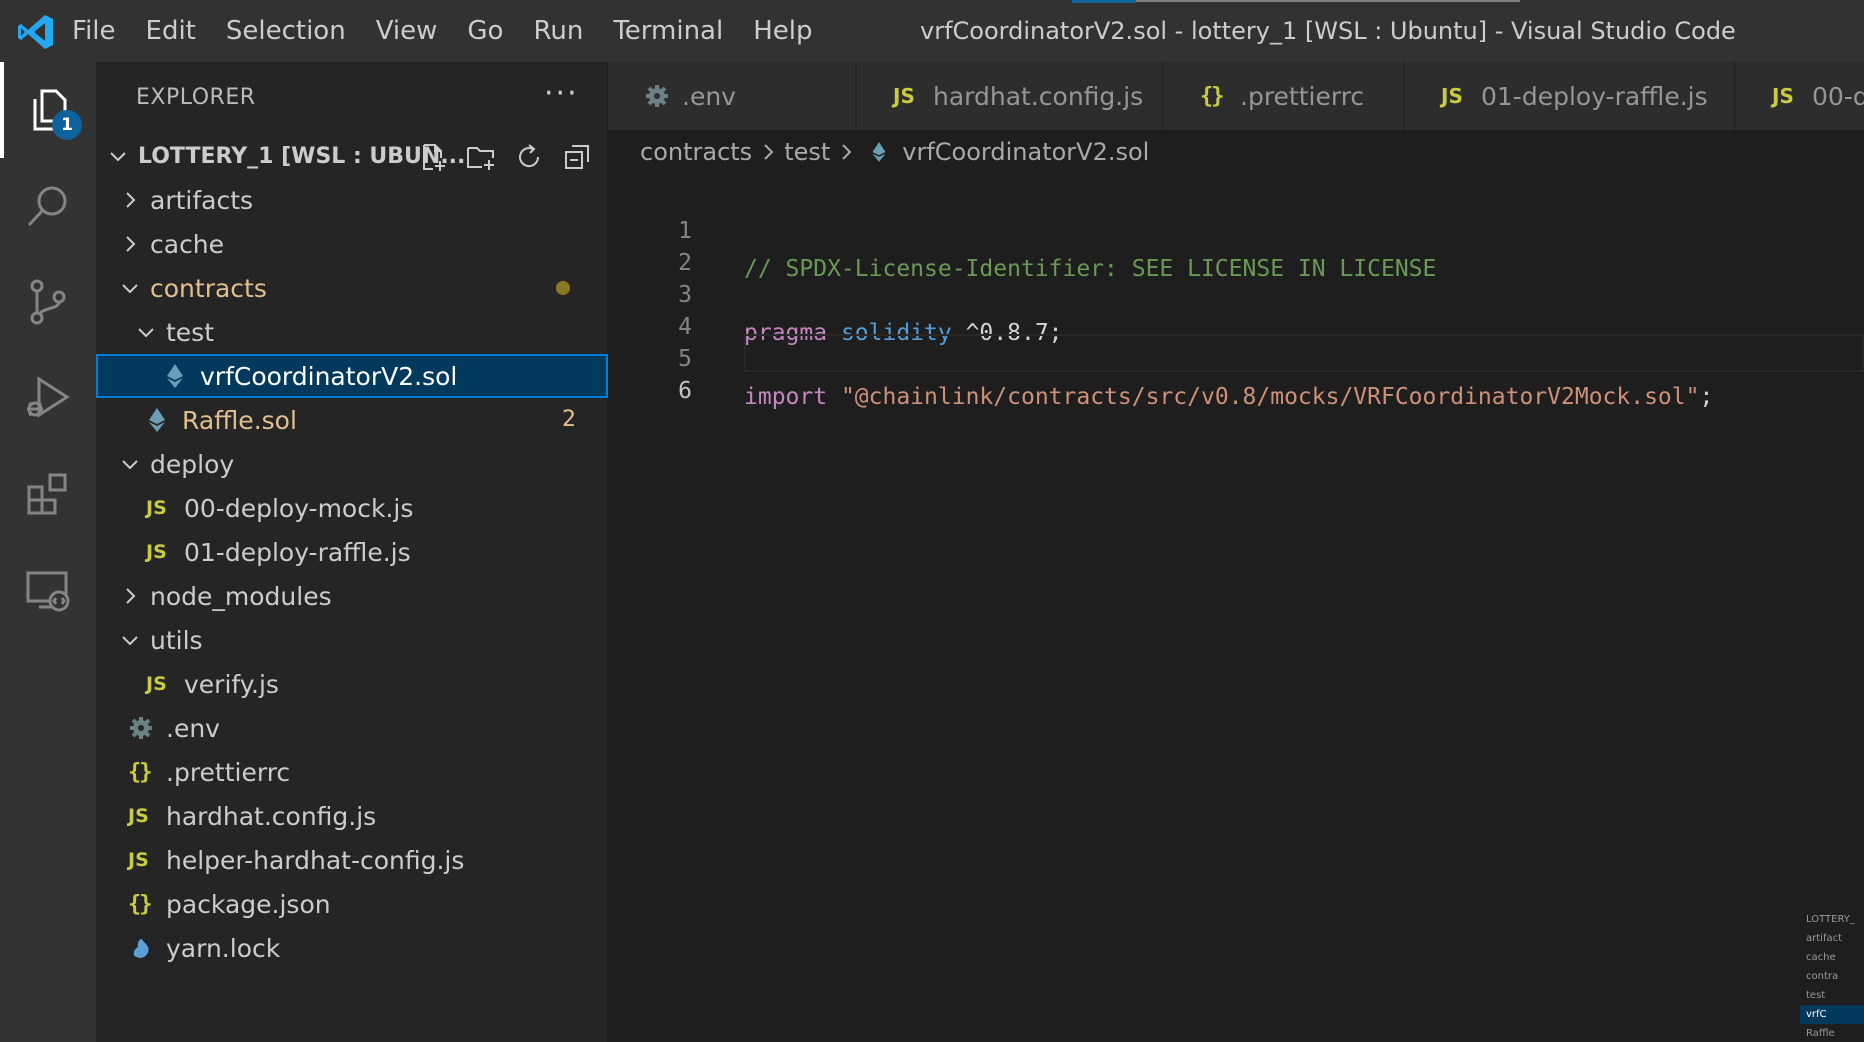  What do you see at coordinates (35, 32) in the screenshot?
I see `vscode-logo-icon` at bounding box center [35, 32].